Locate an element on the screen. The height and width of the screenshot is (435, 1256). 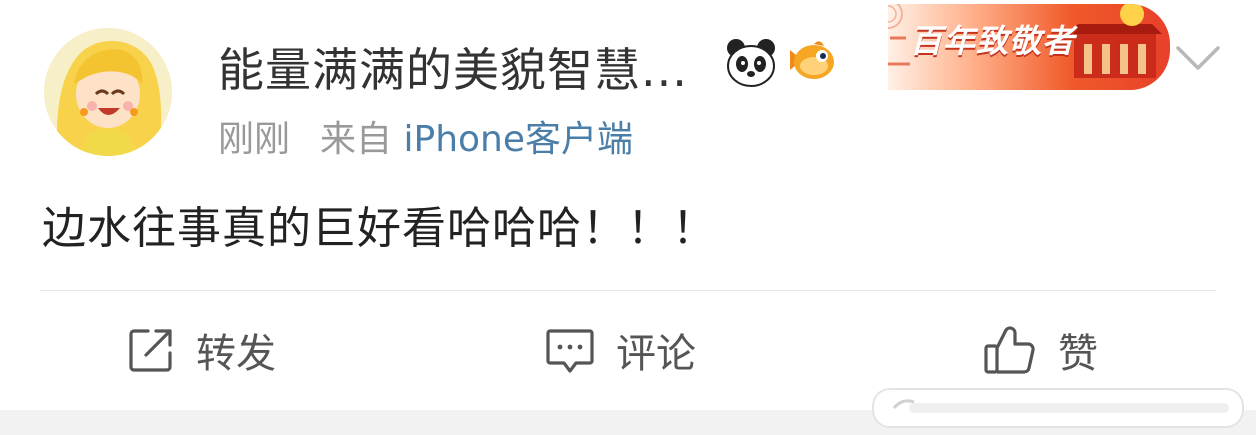
centennial-banner: 百年致敬者 is located at coordinates (1029, 47).